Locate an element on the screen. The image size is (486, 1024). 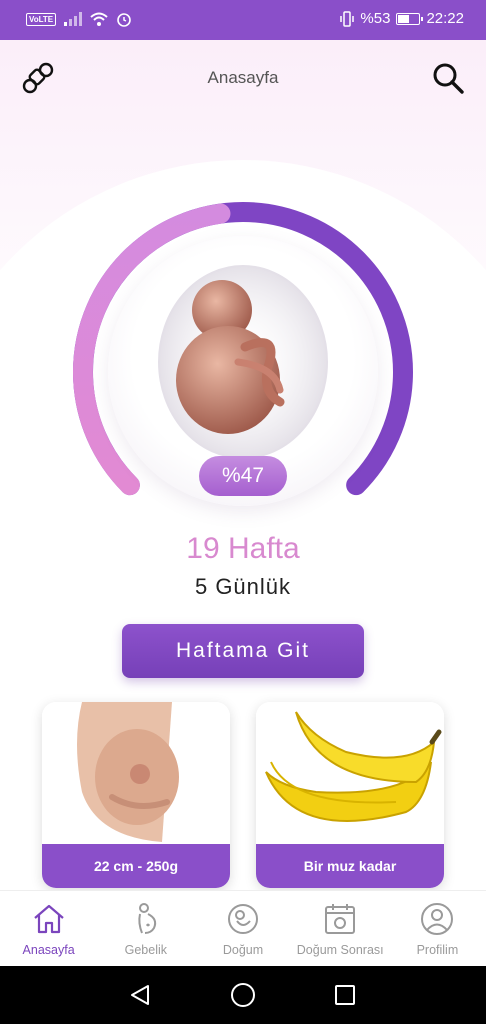
nav-item-home: Anasayfa is located at coordinates (48, 928).